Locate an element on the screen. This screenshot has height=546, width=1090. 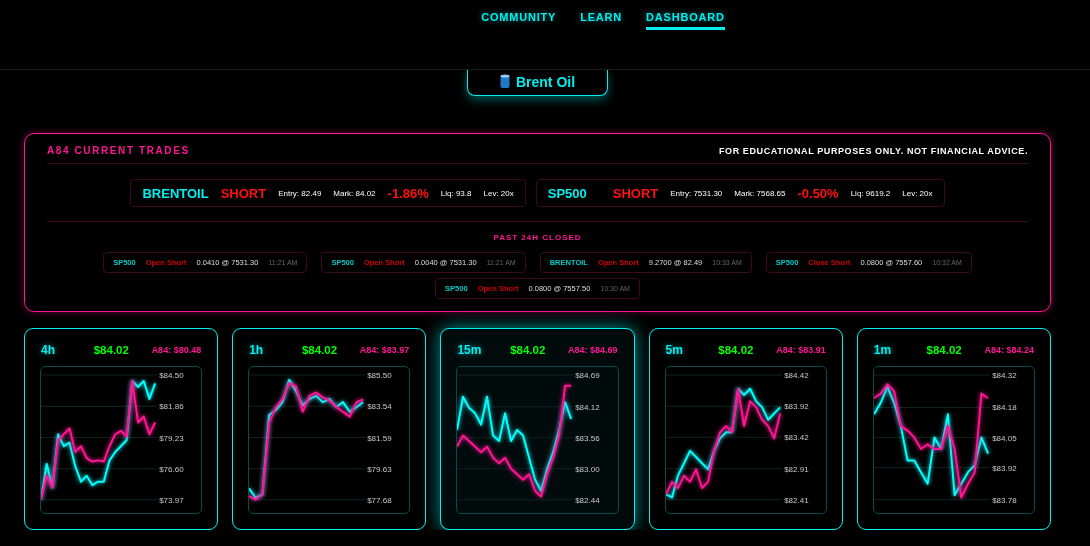
a84-price: A84: $84.24 is located at coordinates (1009, 349).